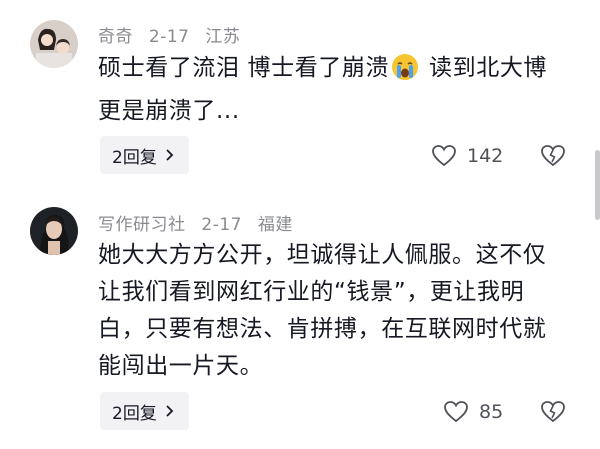 The height and width of the screenshot is (449, 600). Describe the element at coordinates (473, 412) in the screenshot. I see `like-button: 85` at that location.